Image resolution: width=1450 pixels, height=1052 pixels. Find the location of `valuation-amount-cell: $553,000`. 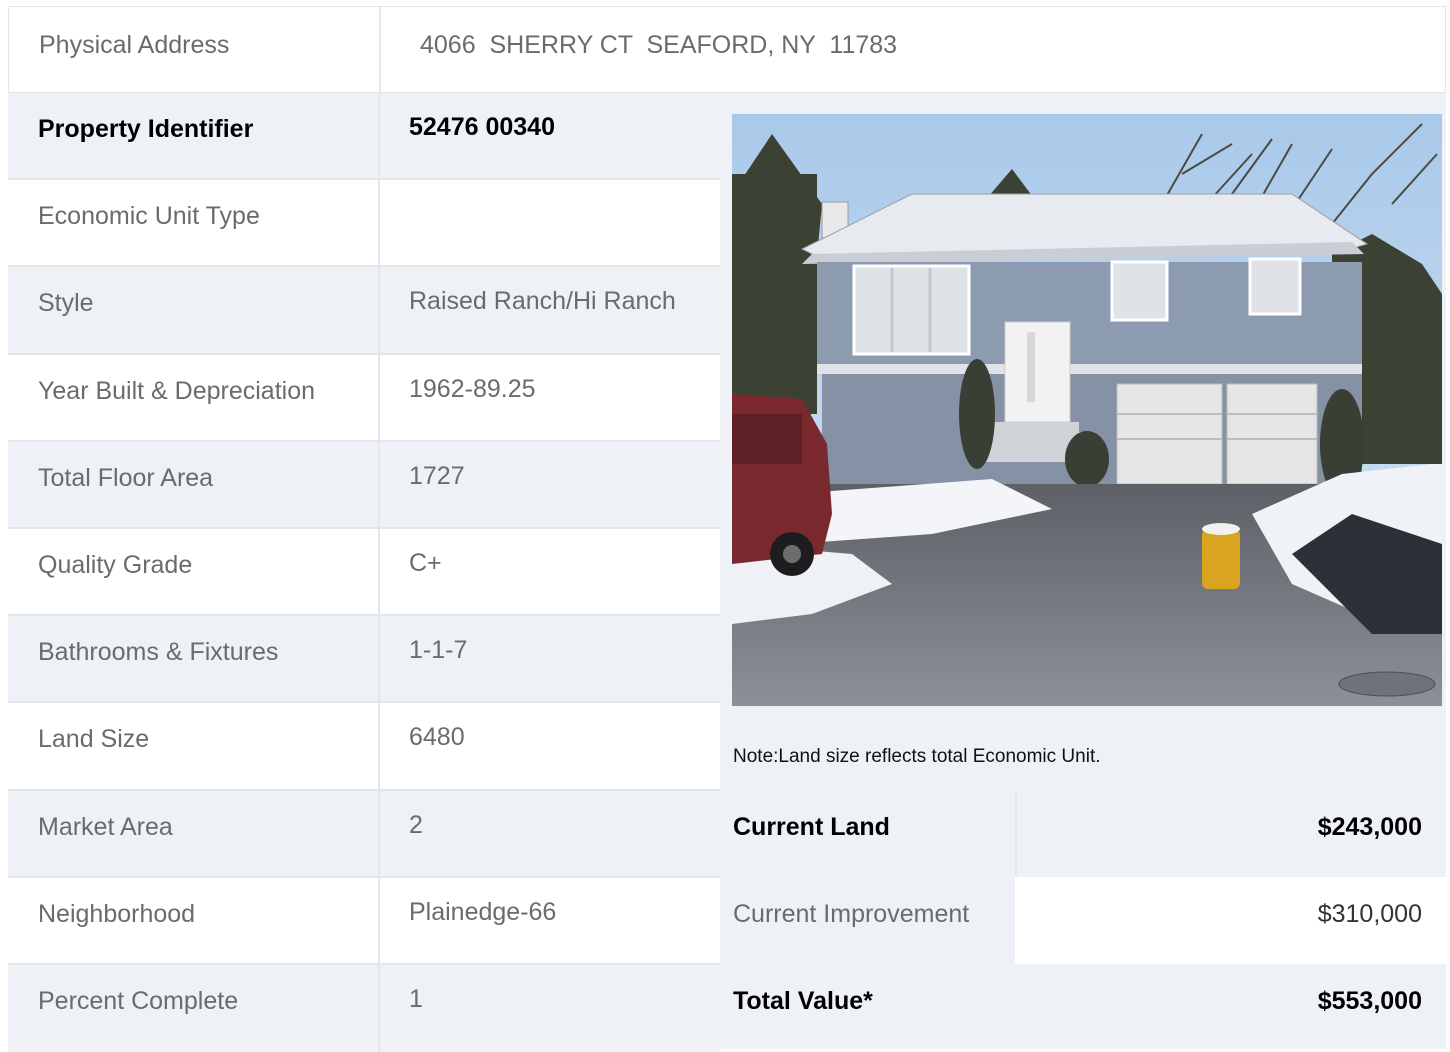

valuation-amount-cell: $553,000 is located at coordinates (1230, 1007).